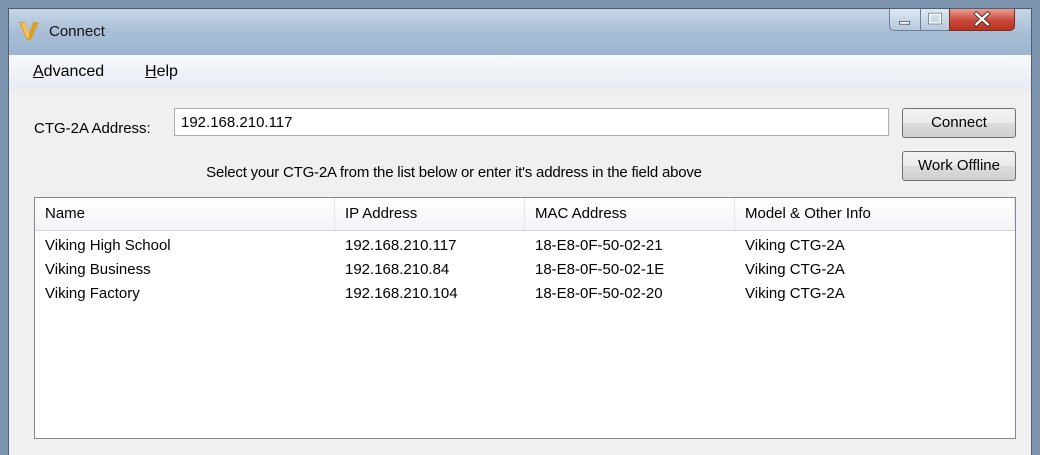  What do you see at coordinates (38, 71) in the screenshot?
I see `menu-advanced-accelerator: A` at bounding box center [38, 71].